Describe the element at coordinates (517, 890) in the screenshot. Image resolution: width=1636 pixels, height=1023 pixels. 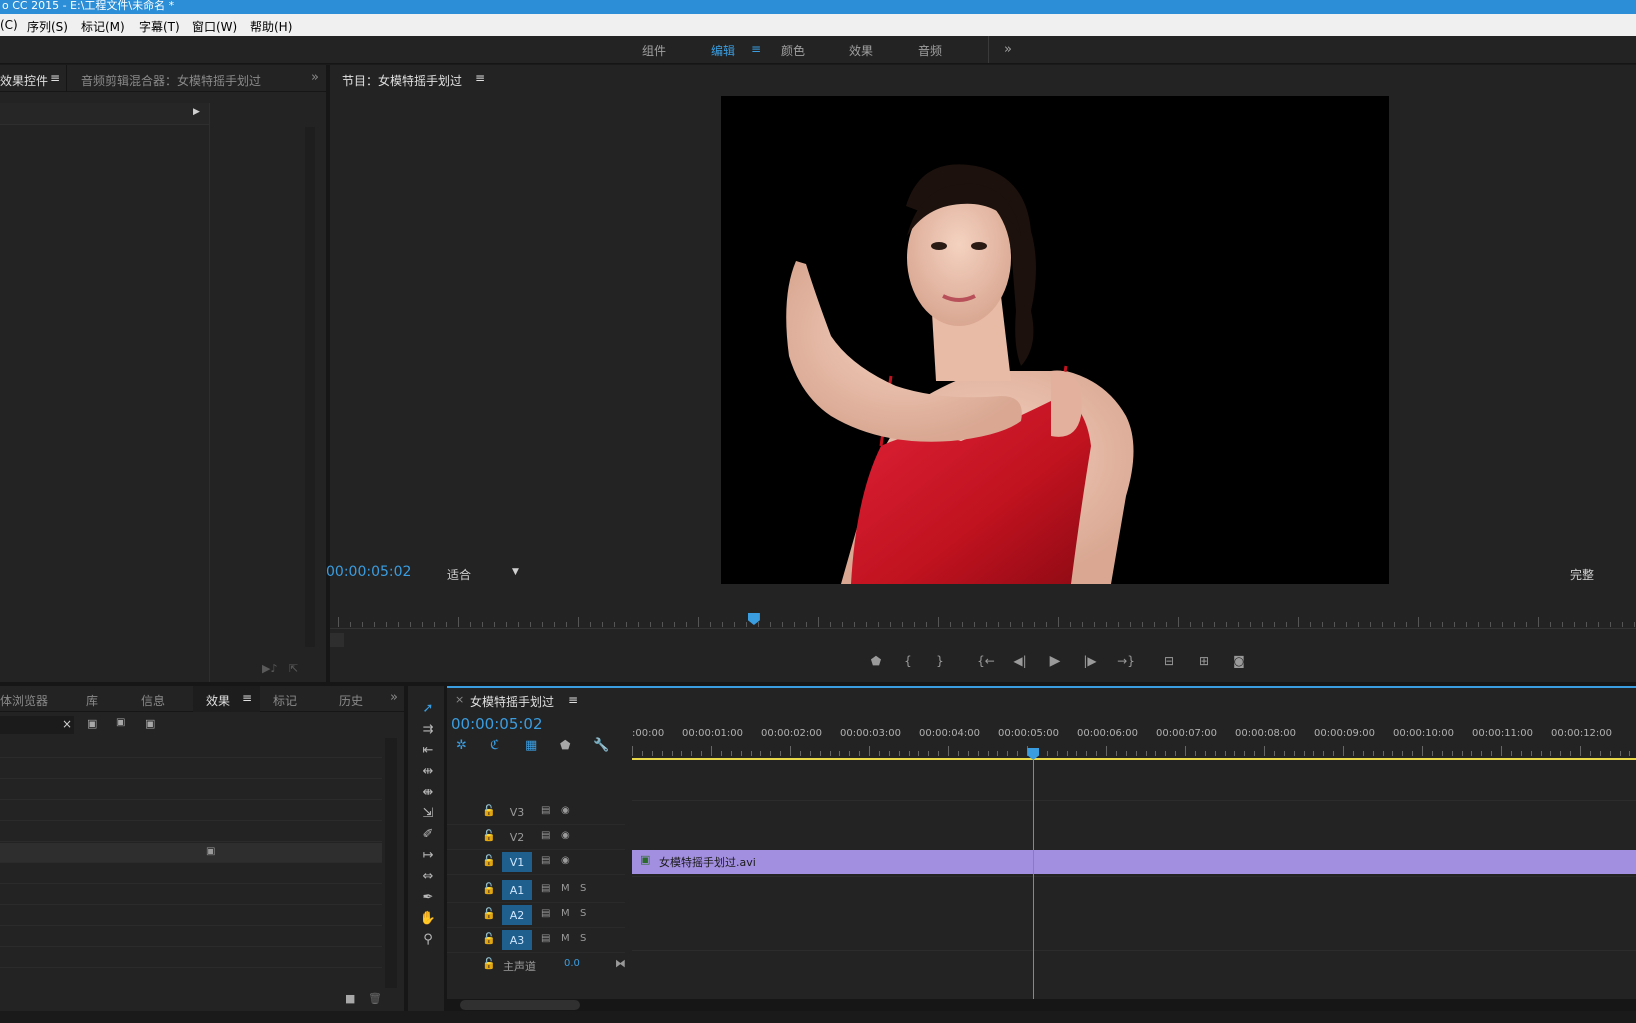
I see `track-label-a1: A1` at that location.